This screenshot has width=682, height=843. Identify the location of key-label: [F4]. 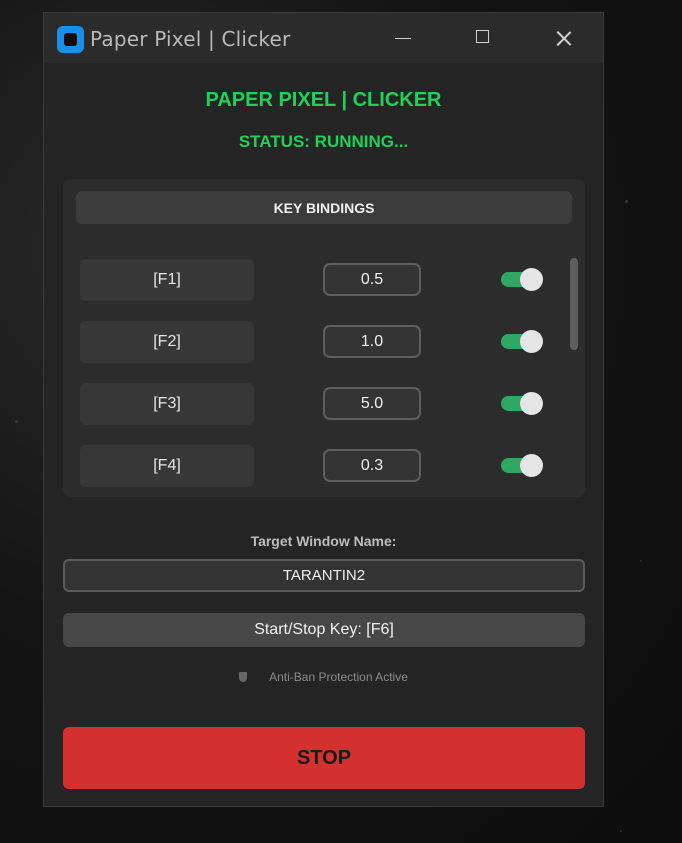
(167, 466).